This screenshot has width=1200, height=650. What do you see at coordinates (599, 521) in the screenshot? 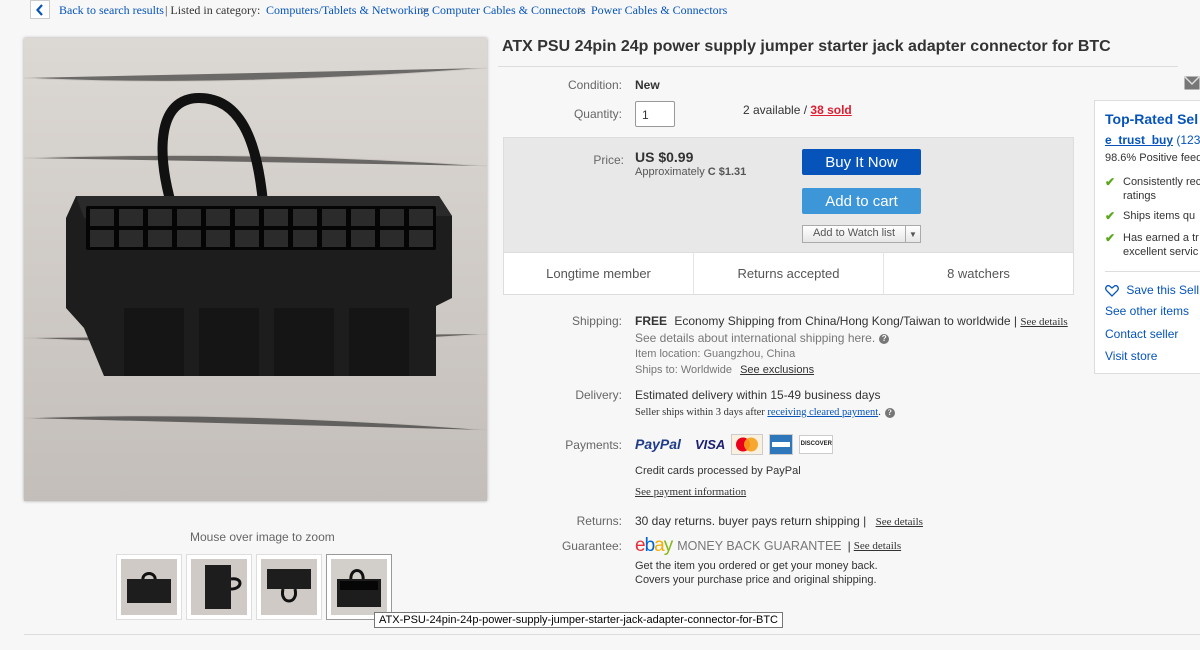
I see `returns-label: Returns:` at bounding box center [599, 521].